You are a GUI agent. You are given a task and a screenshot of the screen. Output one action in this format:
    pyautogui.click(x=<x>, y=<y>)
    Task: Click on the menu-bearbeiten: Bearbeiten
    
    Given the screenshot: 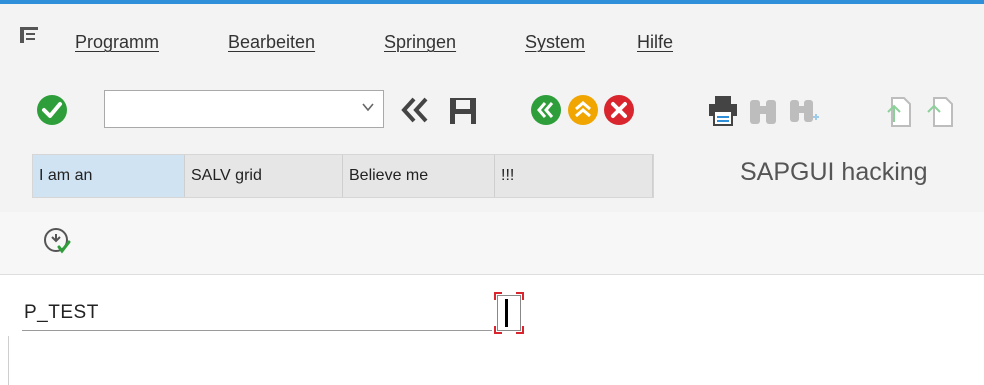 What is the action you would take?
    pyautogui.click(x=271, y=42)
    